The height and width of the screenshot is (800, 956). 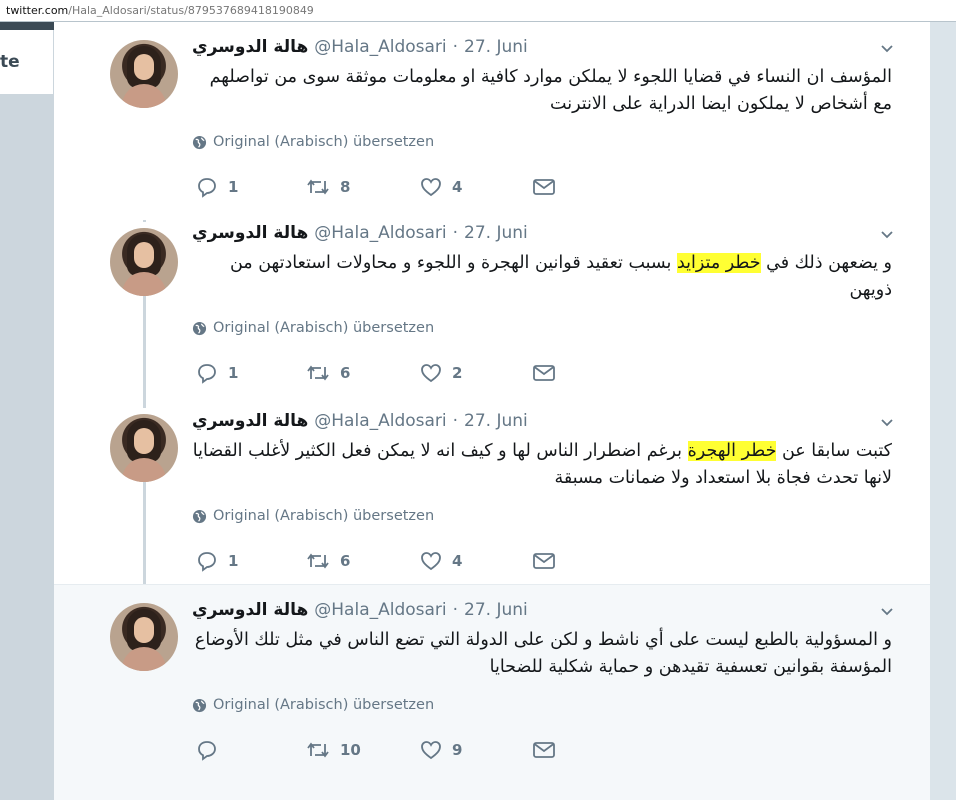 What do you see at coordinates (457, 373) in the screenshot?
I see `like-count: 2` at bounding box center [457, 373].